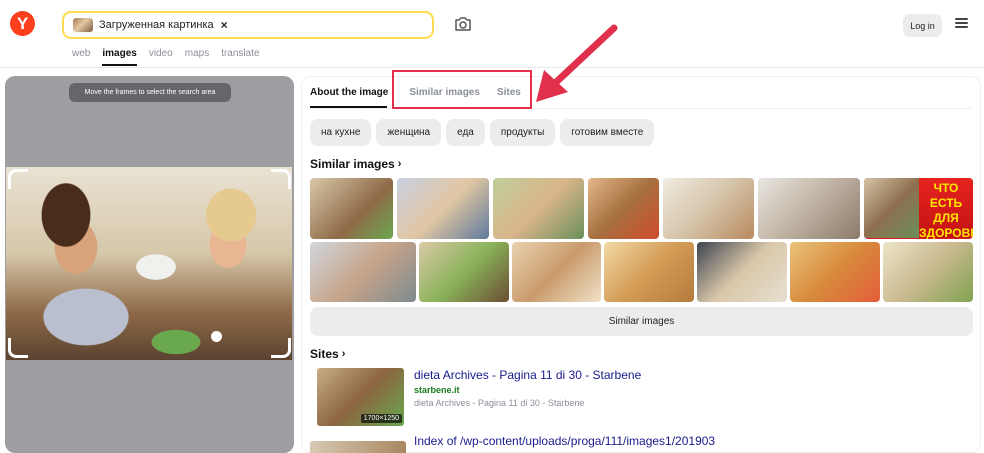  I want to click on site-result-thumb, so click(358, 447).